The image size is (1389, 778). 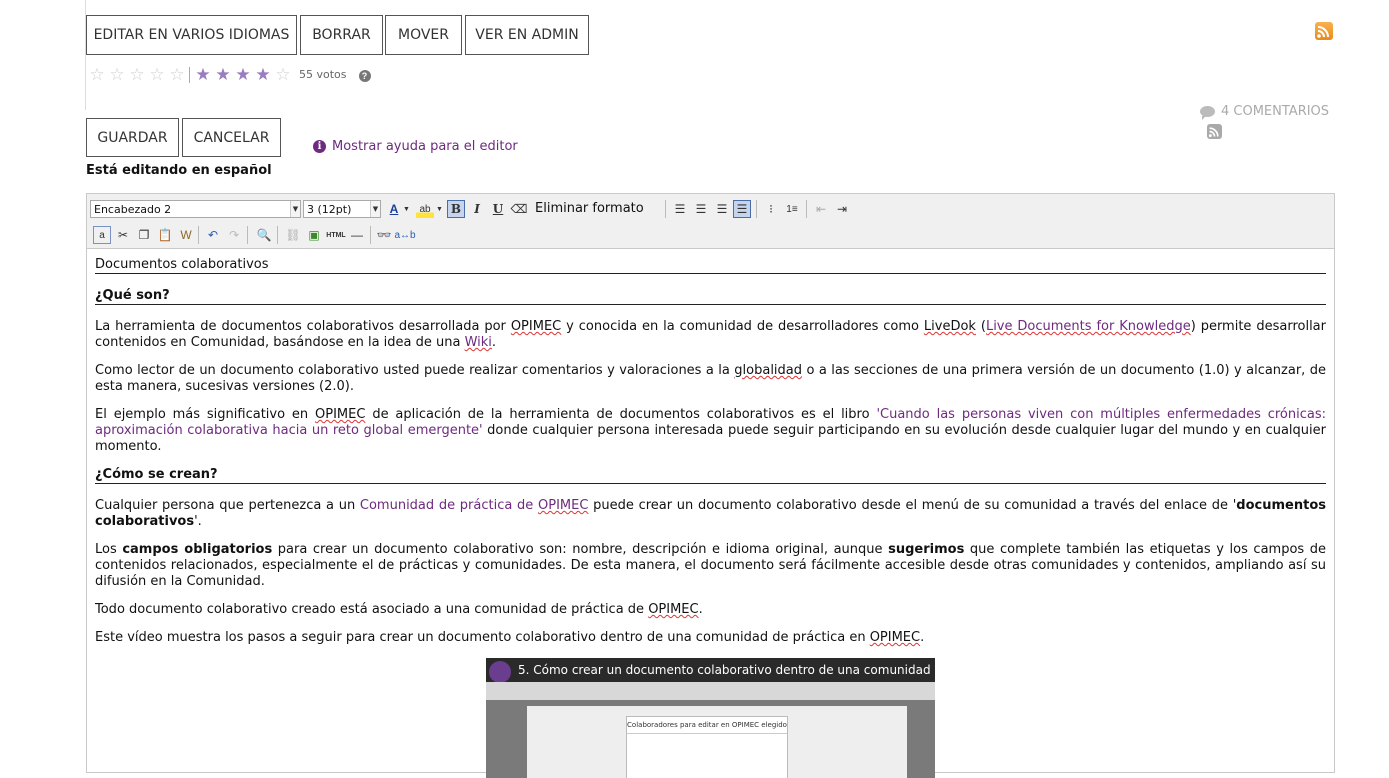 What do you see at coordinates (842, 209) in the screenshot?
I see `indent-icon: ⇥` at bounding box center [842, 209].